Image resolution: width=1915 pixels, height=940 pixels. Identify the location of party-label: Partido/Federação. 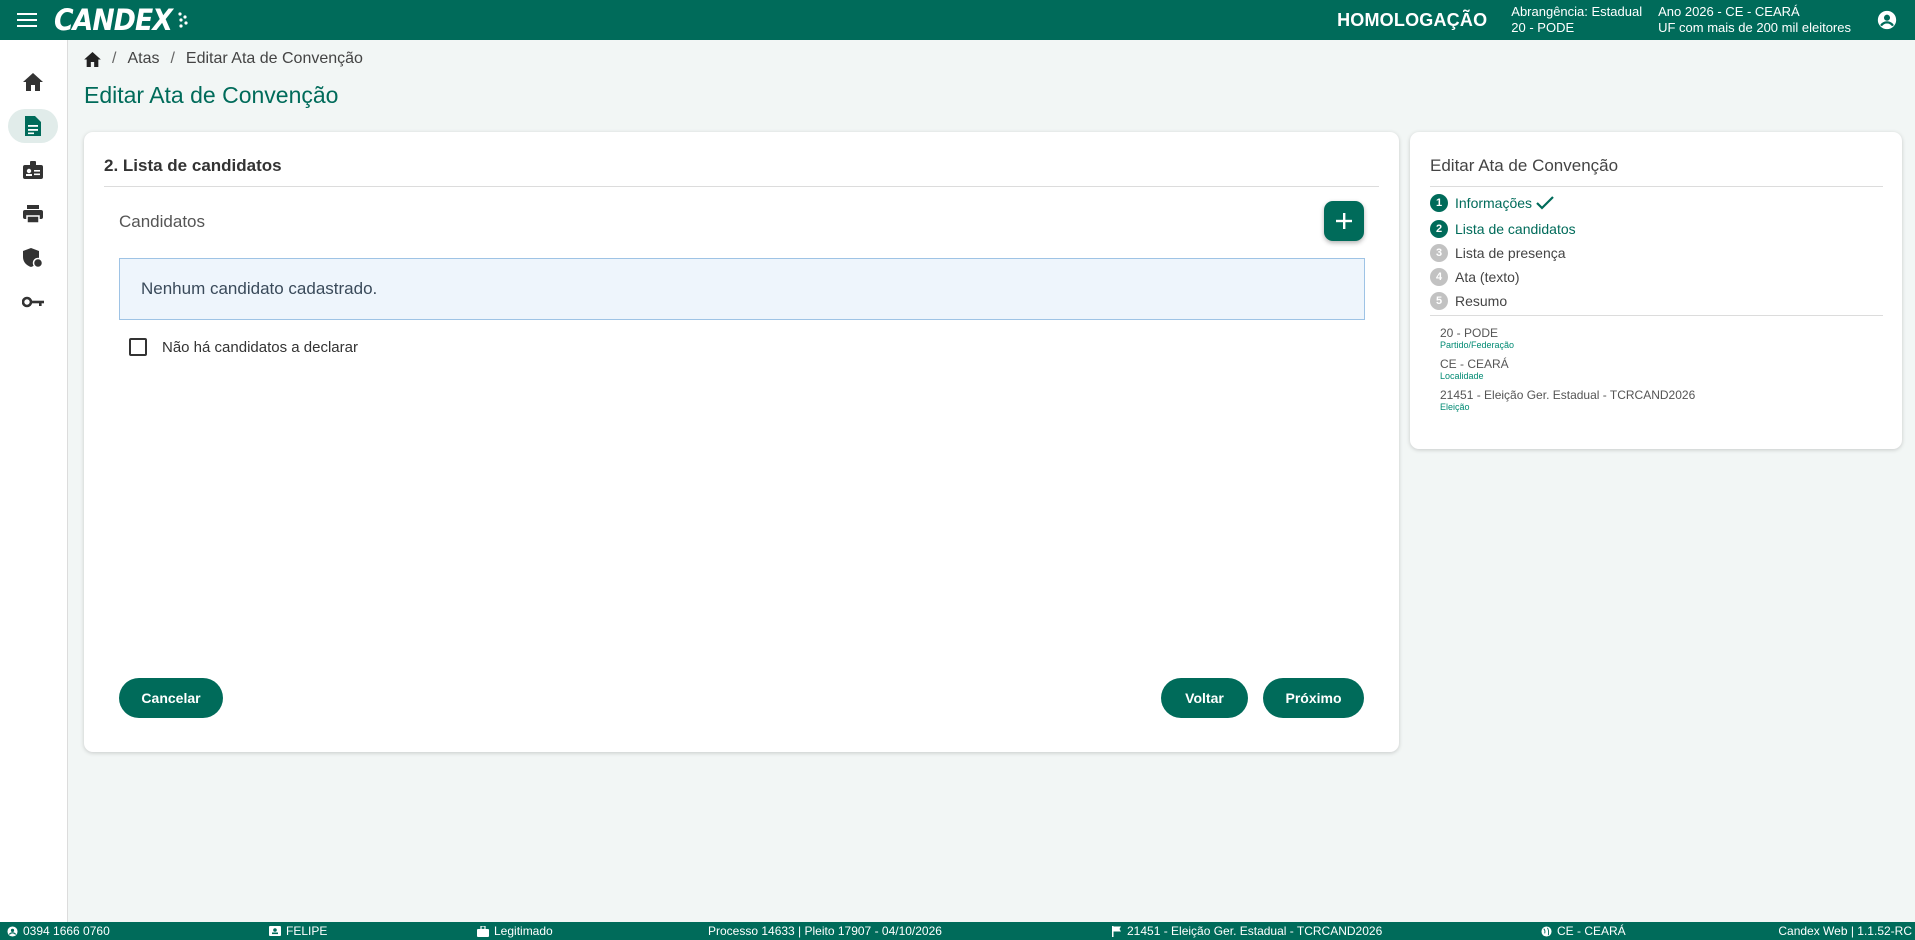
(1477, 345).